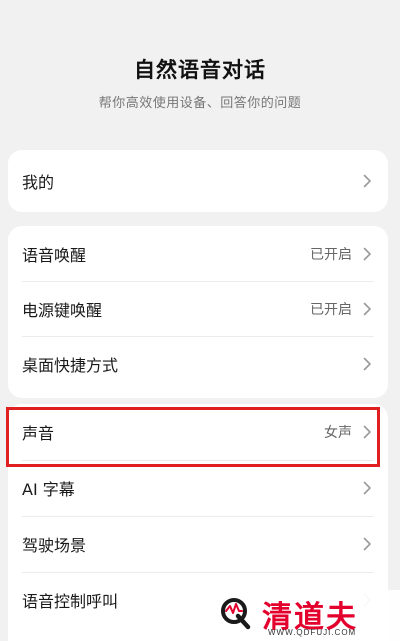 This screenshot has height=641, width=400. I want to click on settings-item-label: 声音, so click(38, 433).